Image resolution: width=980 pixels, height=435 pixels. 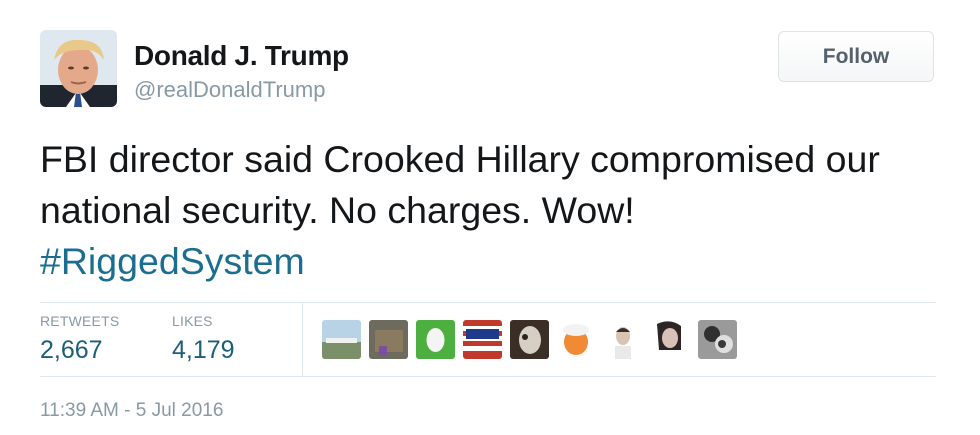 What do you see at coordinates (229, 90) in the screenshot?
I see `user-handle: @realDonaldTrump` at bounding box center [229, 90].